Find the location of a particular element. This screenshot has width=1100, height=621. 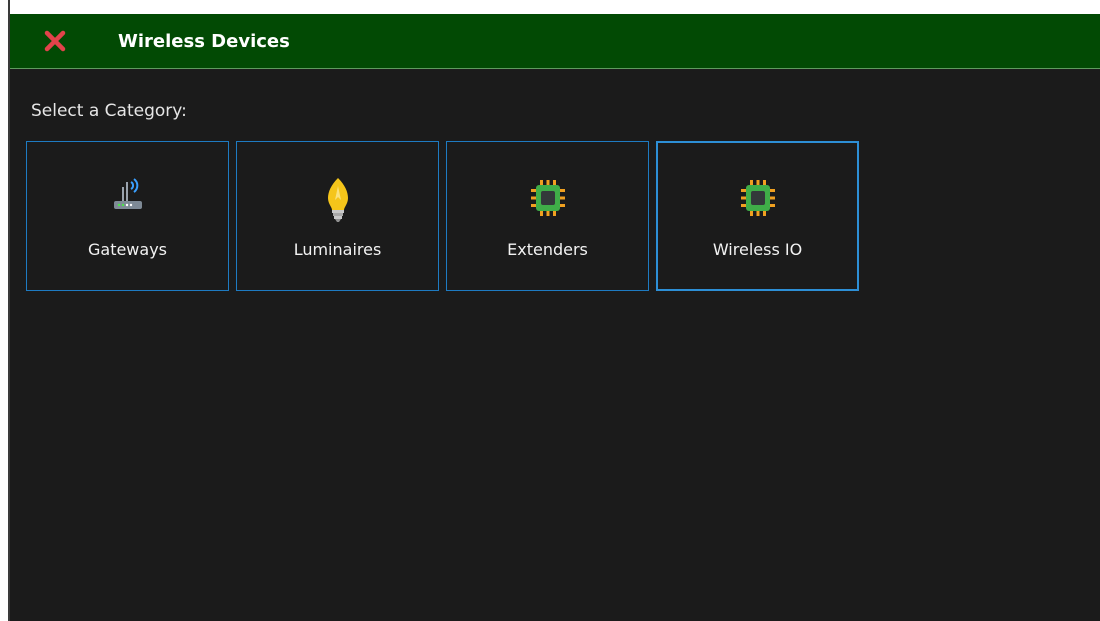

category-label: Gateways is located at coordinates (127, 249).